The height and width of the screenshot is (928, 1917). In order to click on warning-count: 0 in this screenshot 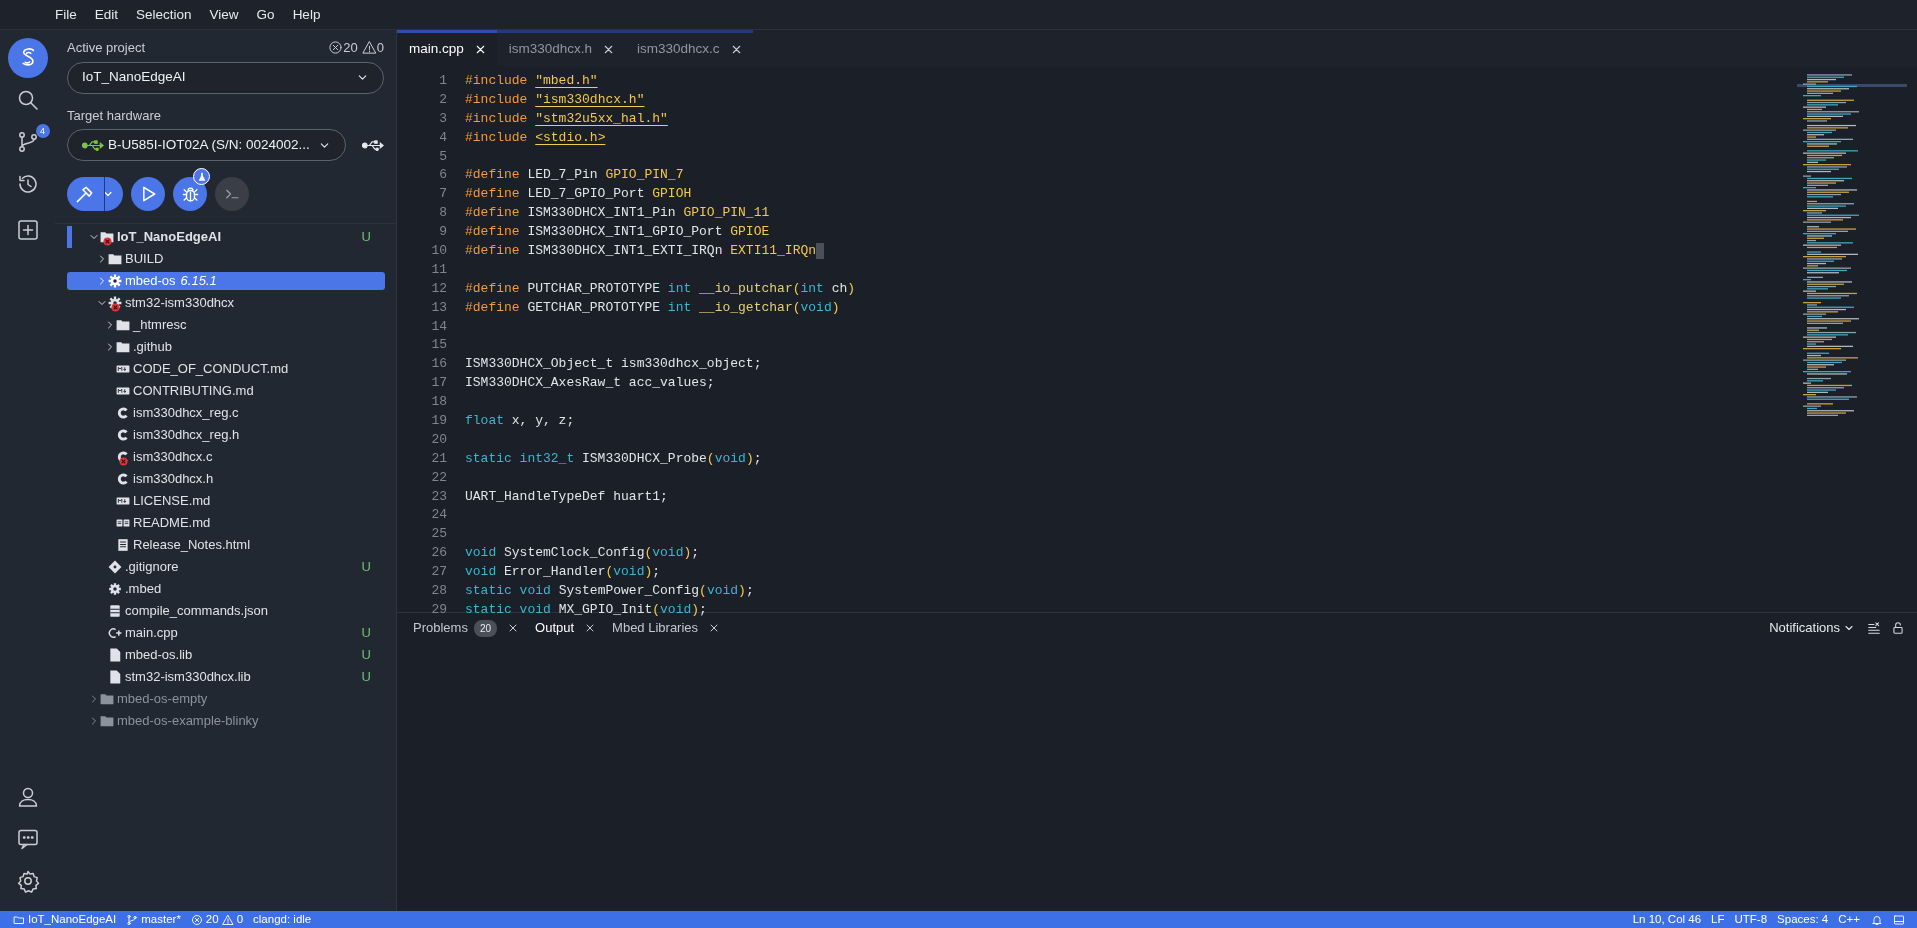, I will do `click(372, 48)`.